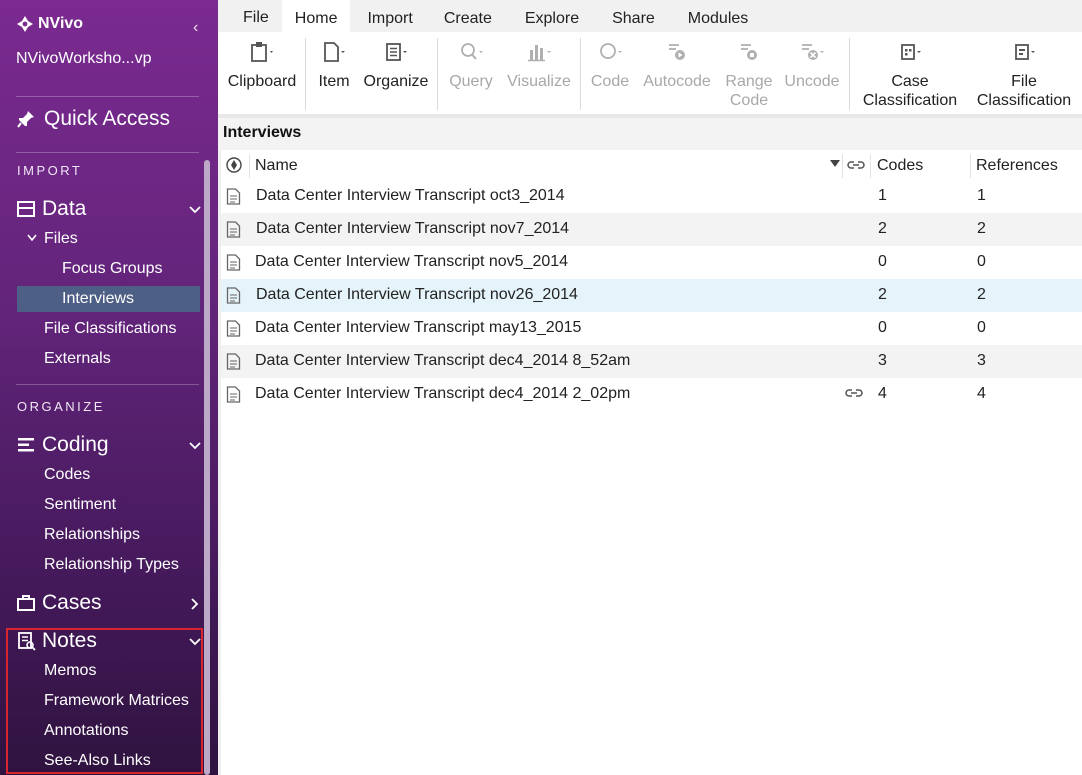 This screenshot has height=775, width=1082. What do you see at coordinates (316, 16) in the screenshot?
I see `tab-home: Home` at bounding box center [316, 16].